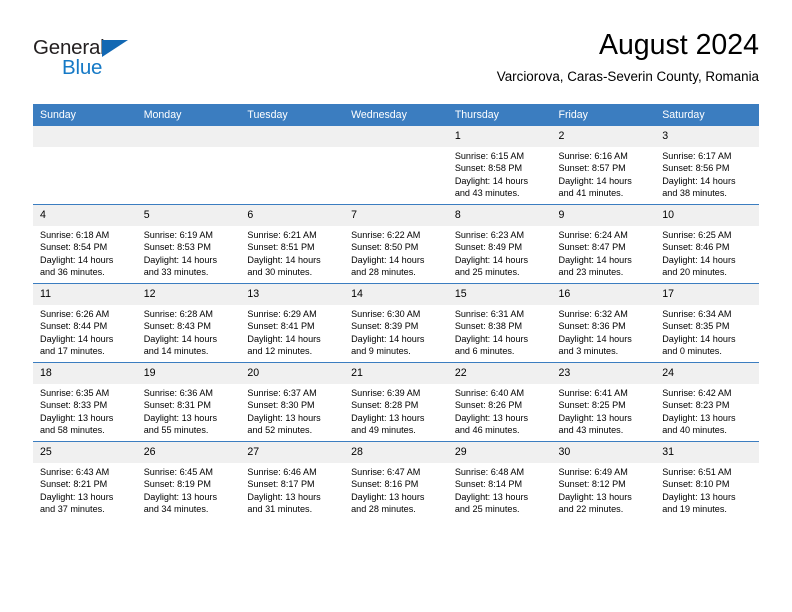  I want to click on day-number: 12, so click(188, 294).